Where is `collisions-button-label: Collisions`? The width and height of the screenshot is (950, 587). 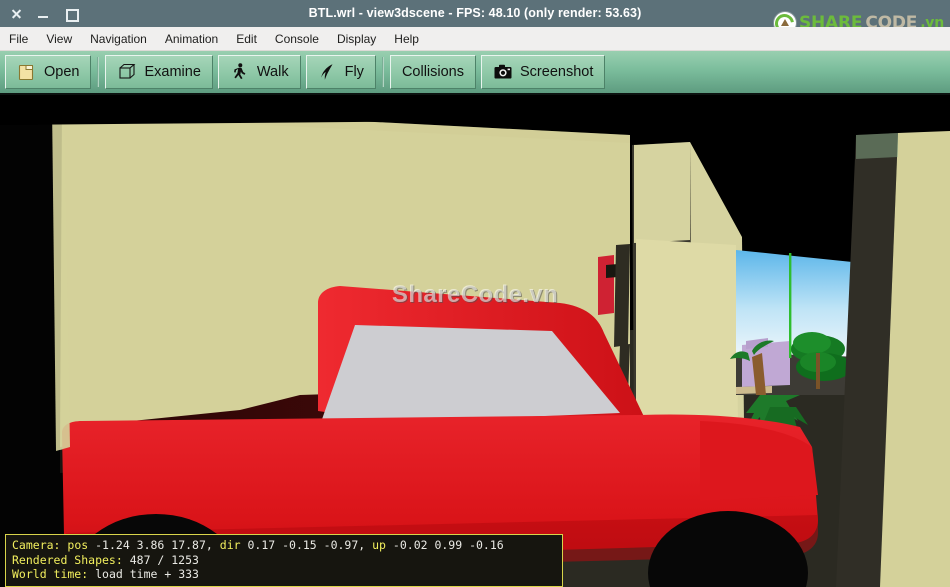 collisions-button-label: Collisions is located at coordinates (432, 72).